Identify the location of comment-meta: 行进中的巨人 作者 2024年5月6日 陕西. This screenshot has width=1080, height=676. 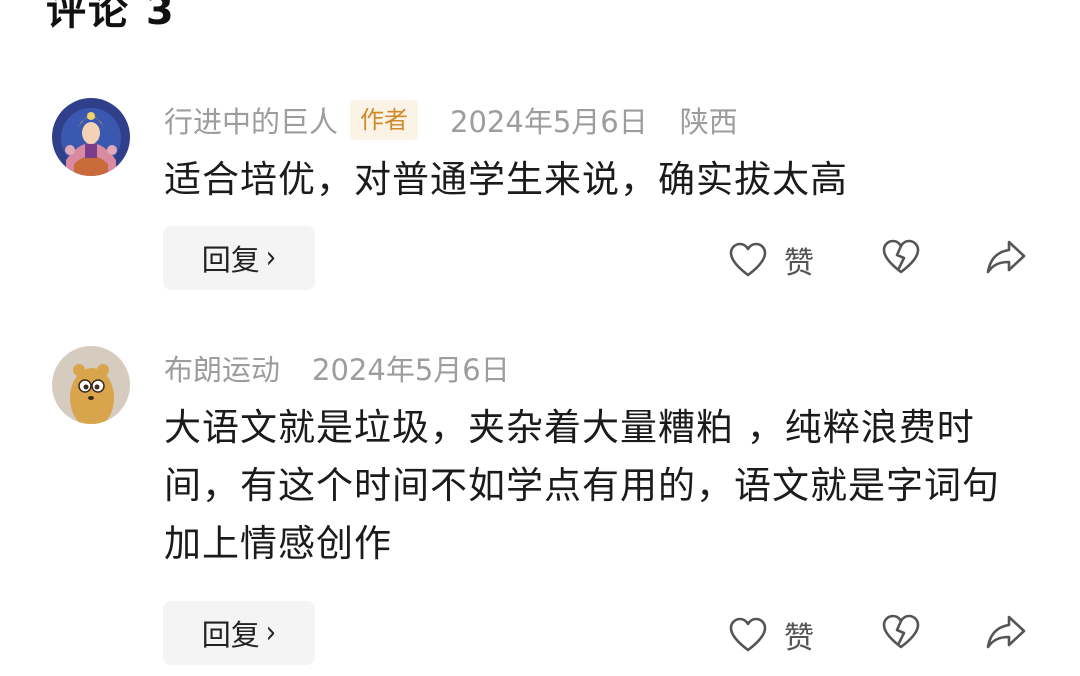
(451, 120).